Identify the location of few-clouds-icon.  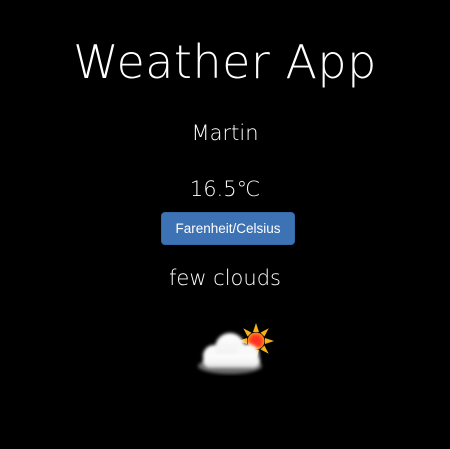
(232, 348).